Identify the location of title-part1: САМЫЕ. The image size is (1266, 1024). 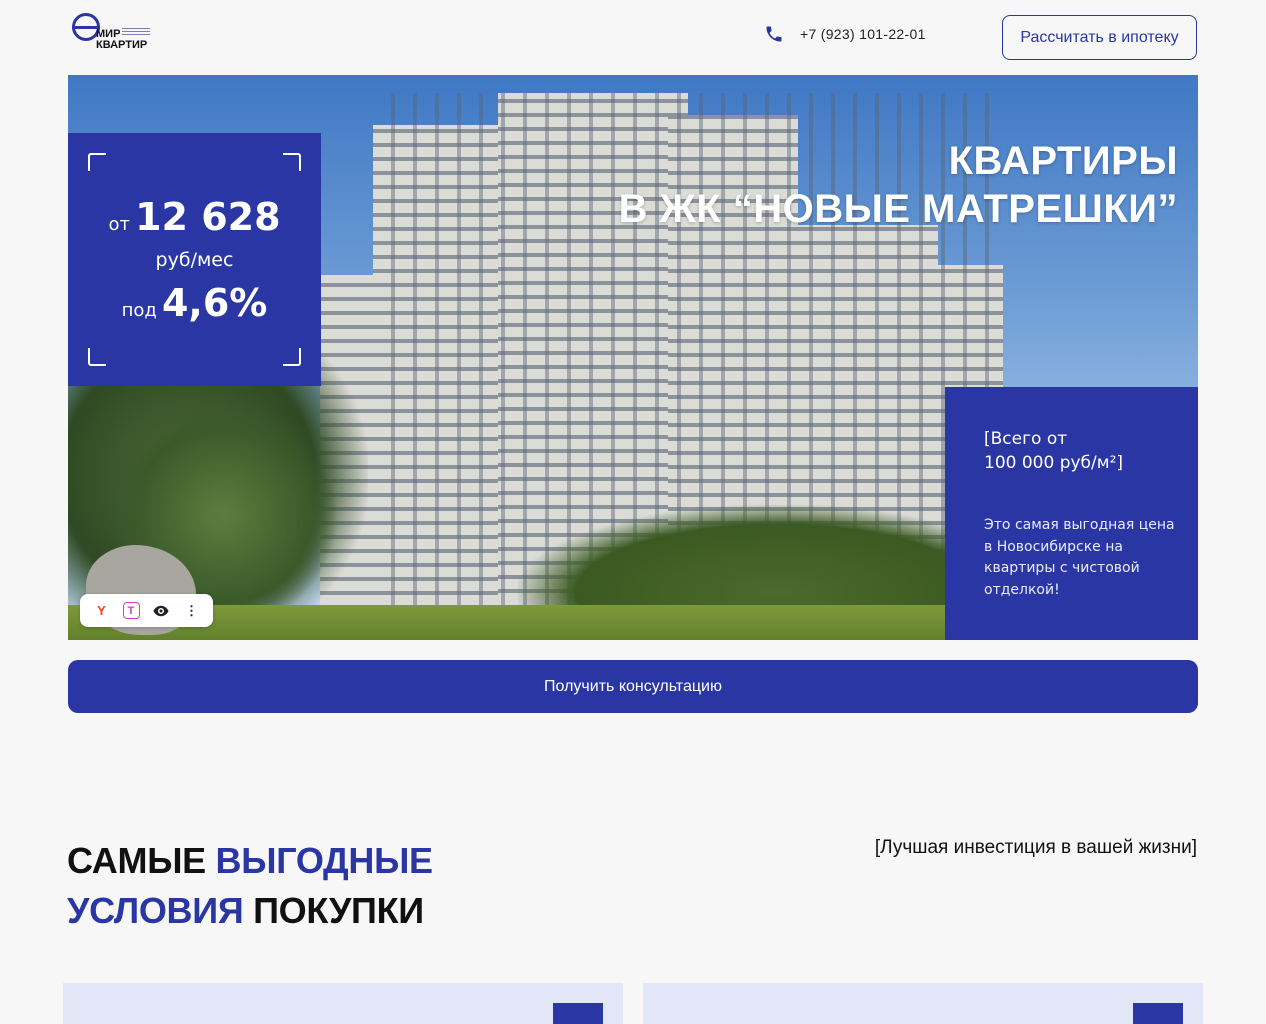
(141, 860).